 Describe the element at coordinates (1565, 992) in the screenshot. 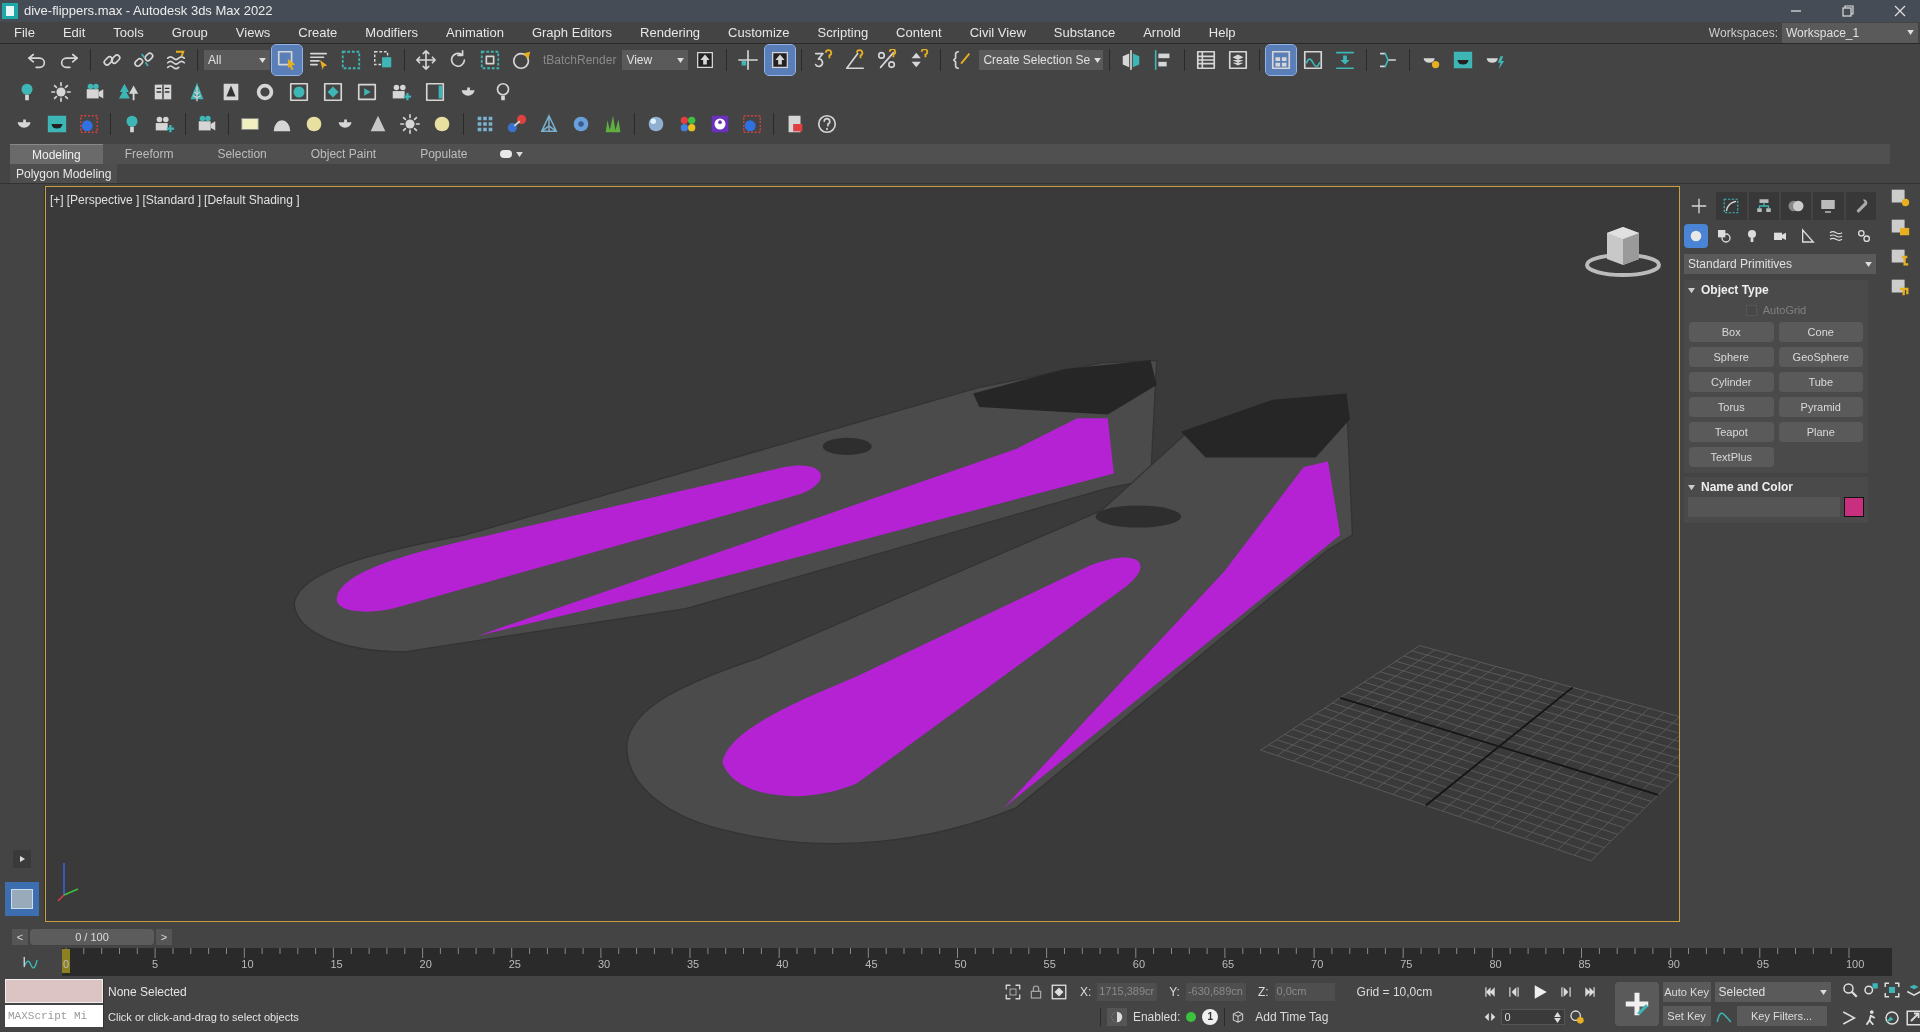

I see `next-key-icon` at that location.